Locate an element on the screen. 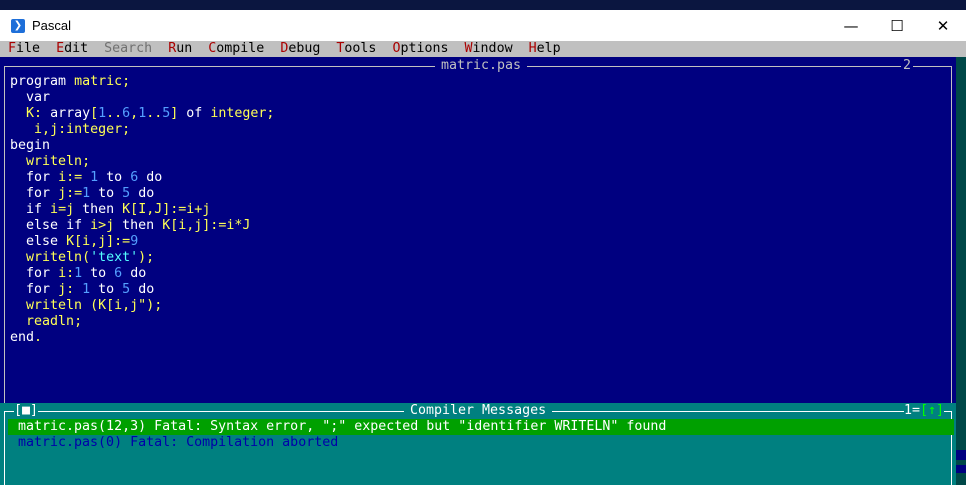  editor-window-number: 2 is located at coordinates (907, 66).